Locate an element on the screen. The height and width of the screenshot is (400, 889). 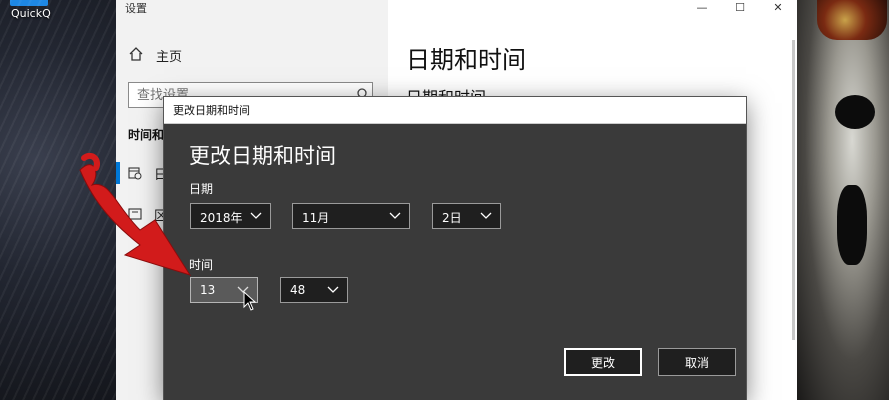
home-icon is located at coordinates (136, 54).